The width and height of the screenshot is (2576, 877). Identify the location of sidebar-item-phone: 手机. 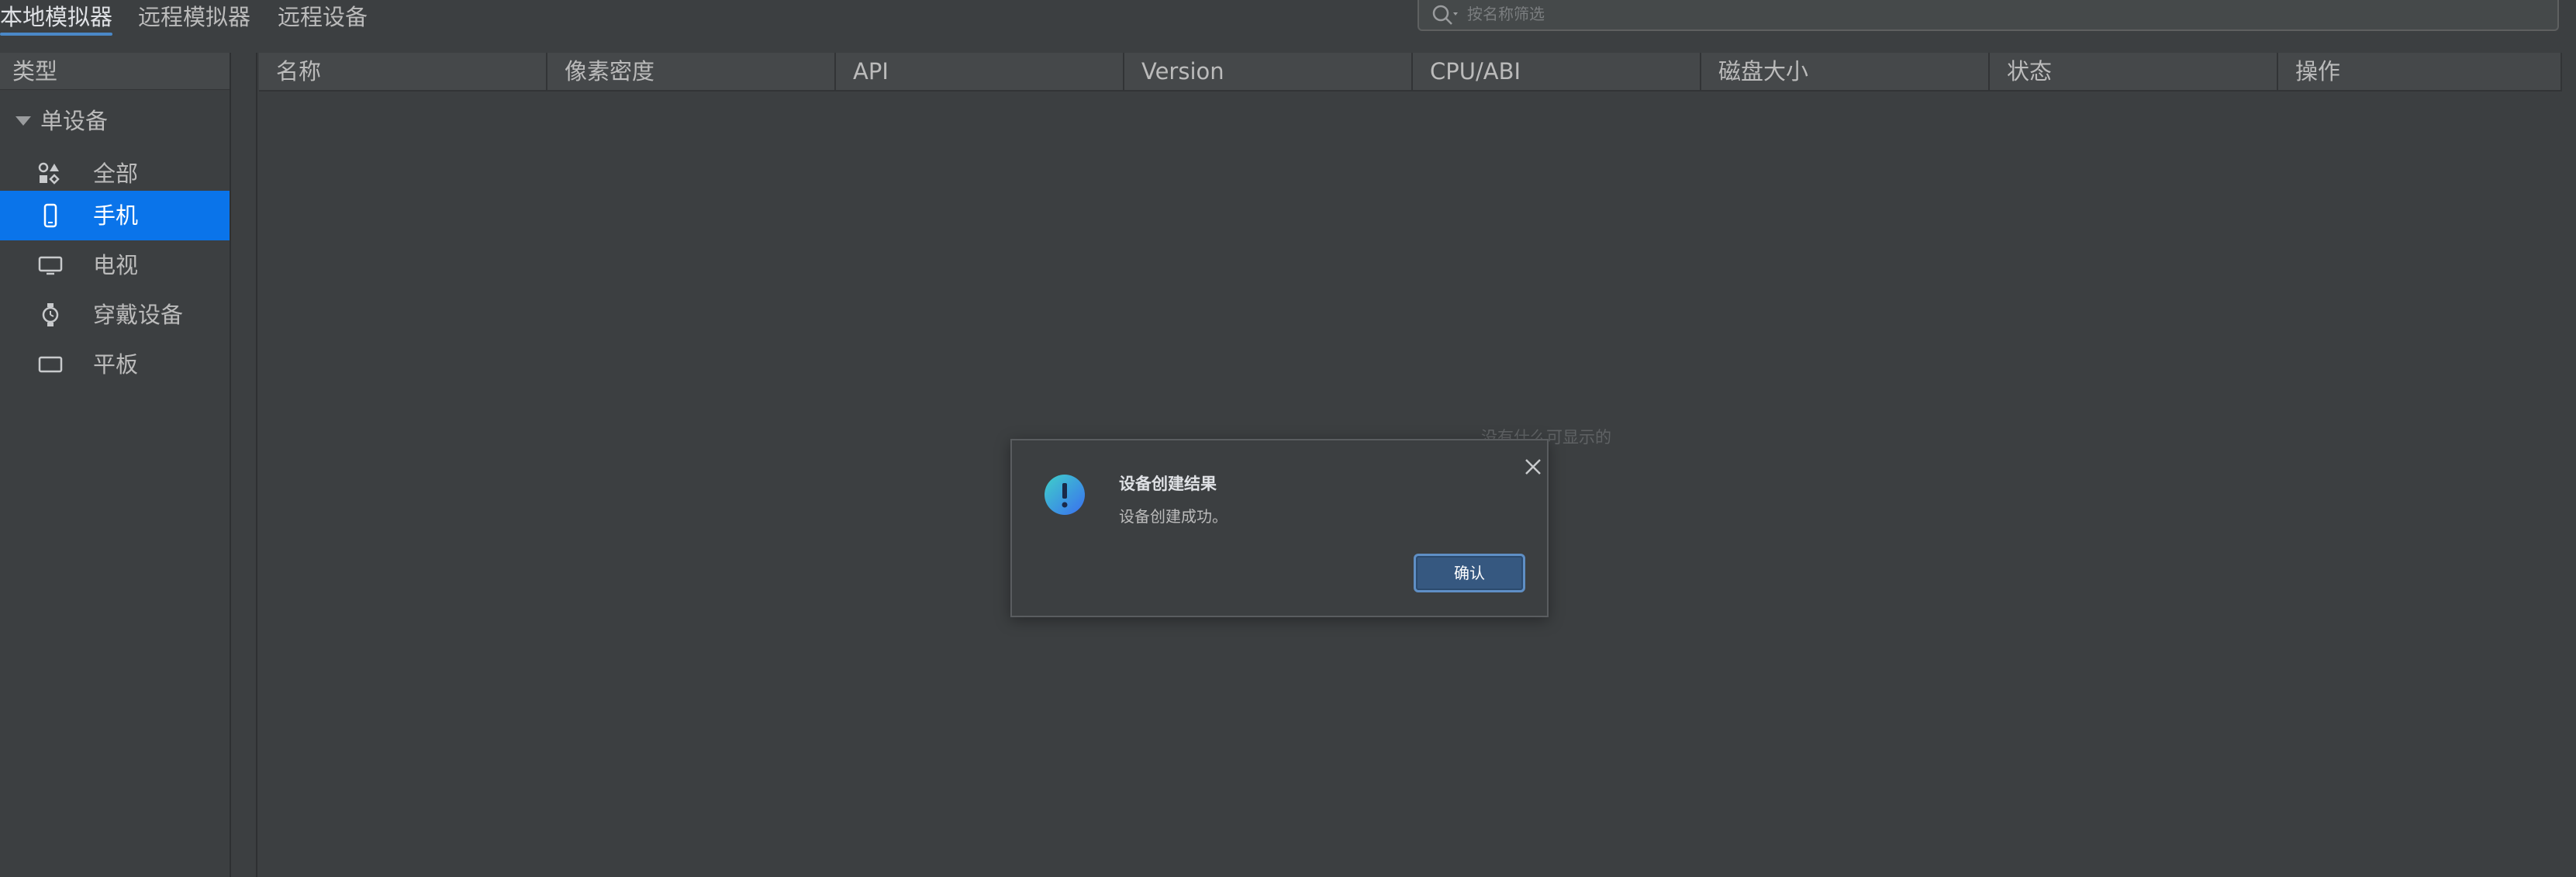
(115, 215).